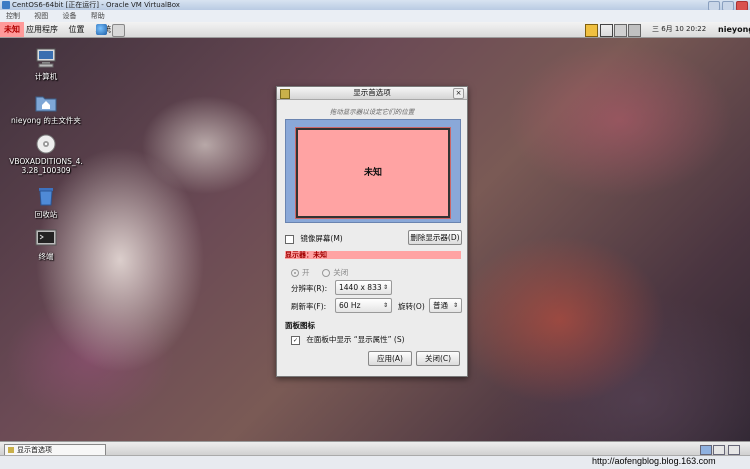  What do you see at coordinates (373, 255) in the screenshot?
I see `display-name-bar: 显示器：未知` at bounding box center [373, 255].